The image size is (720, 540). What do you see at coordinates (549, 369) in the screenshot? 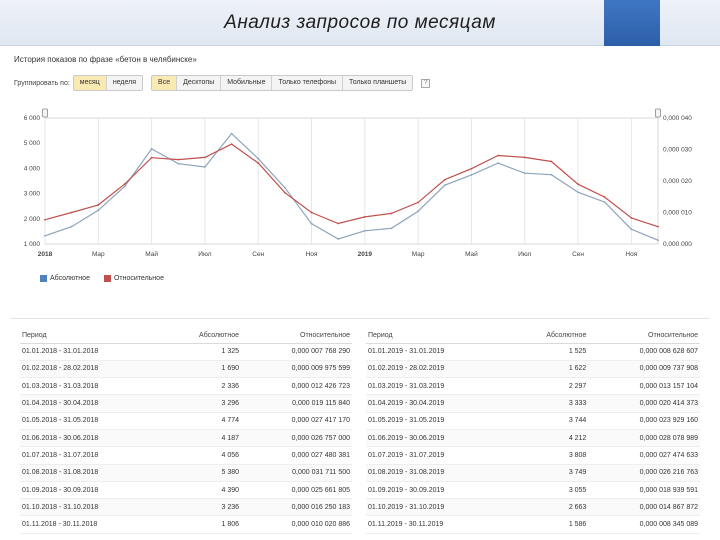
I see `cell-absolute: 1 622` at bounding box center [549, 369].